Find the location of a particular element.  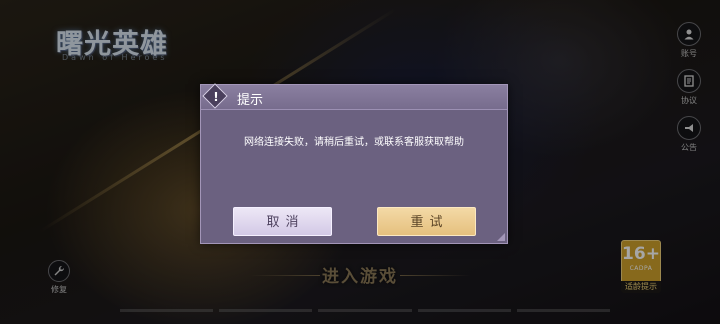

dialog-header: ! 提示 is located at coordinates (354, 96).